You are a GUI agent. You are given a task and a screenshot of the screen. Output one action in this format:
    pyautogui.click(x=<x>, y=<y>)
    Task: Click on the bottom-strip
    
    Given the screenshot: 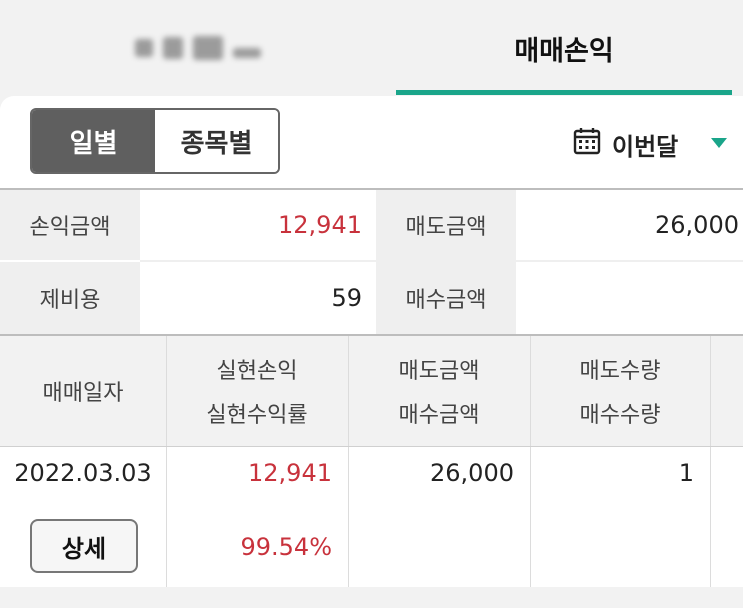 What is the action you would take?
    pyautogui.click(x=371, y=598)
    